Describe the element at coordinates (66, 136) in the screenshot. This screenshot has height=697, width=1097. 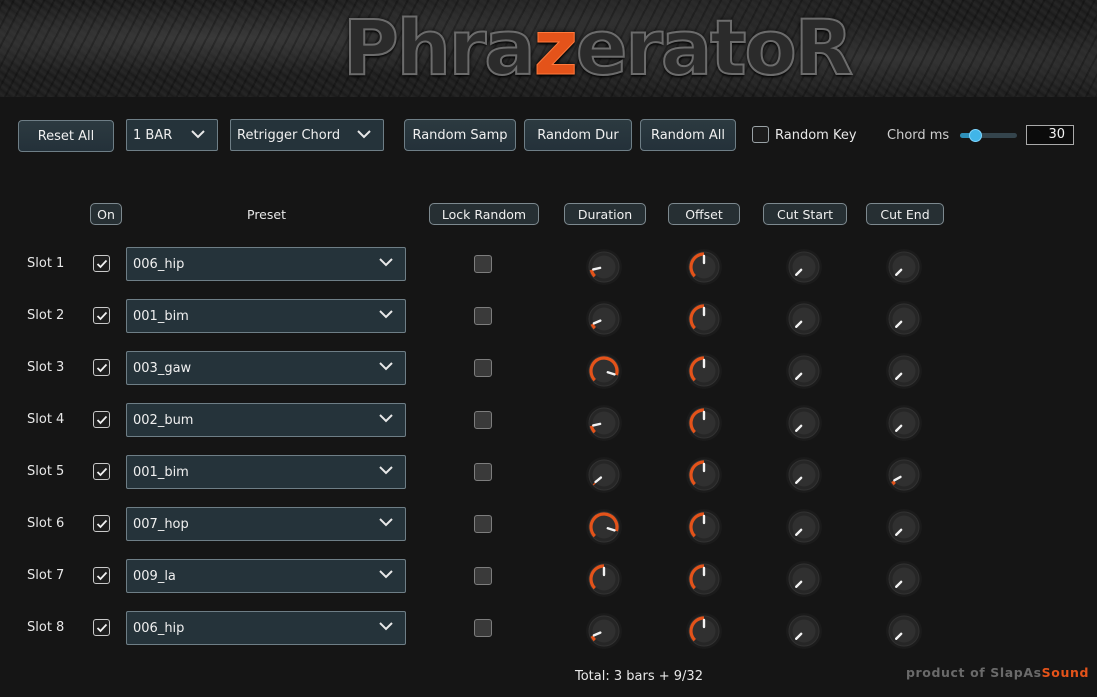
I see `reset-all-button: Reset All` at that location.